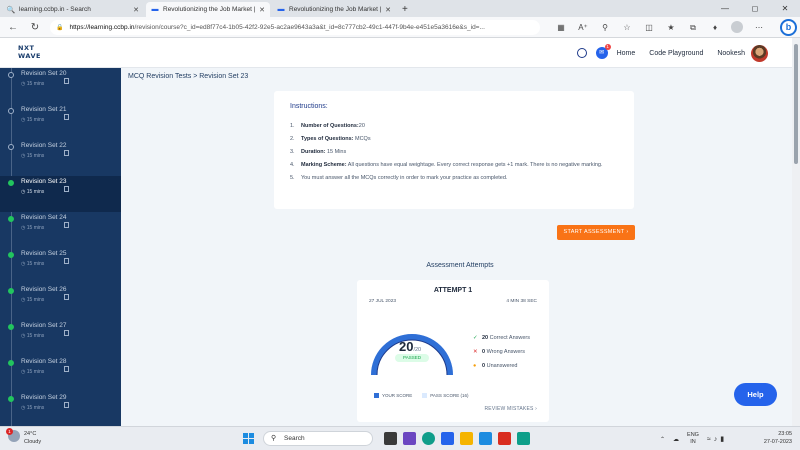 The width and height of the screenshot is (800, 450). Describe the element at coordinates (737, 27) in the screenshot. I see `profile-avatar-icon` at that location.